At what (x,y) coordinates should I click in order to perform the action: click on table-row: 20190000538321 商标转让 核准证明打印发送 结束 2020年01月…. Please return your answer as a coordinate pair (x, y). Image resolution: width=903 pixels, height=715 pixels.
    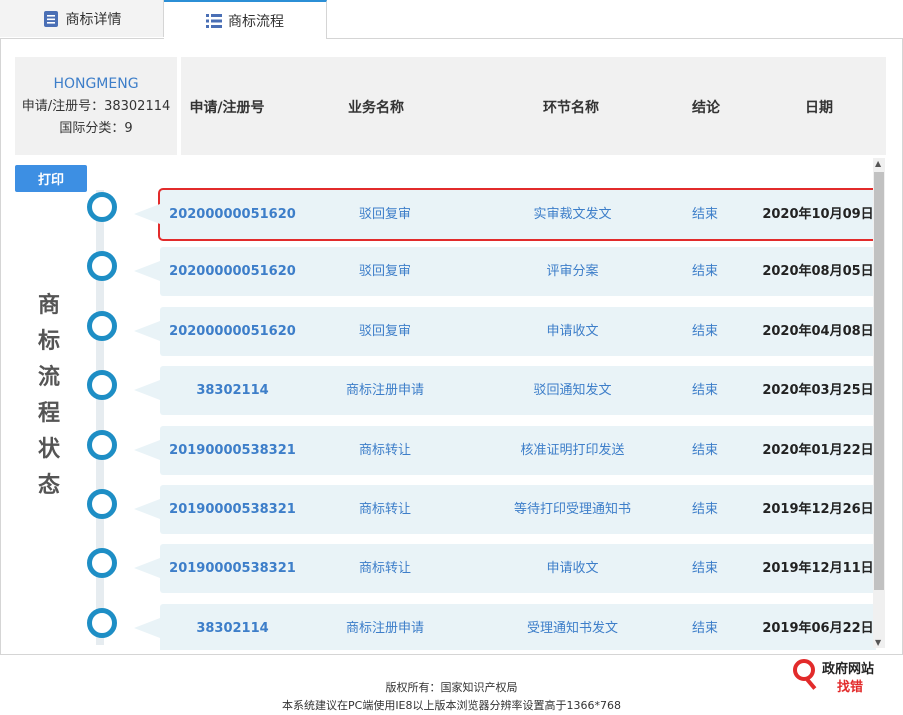
    Looking at the image, I should click on (505, 450).